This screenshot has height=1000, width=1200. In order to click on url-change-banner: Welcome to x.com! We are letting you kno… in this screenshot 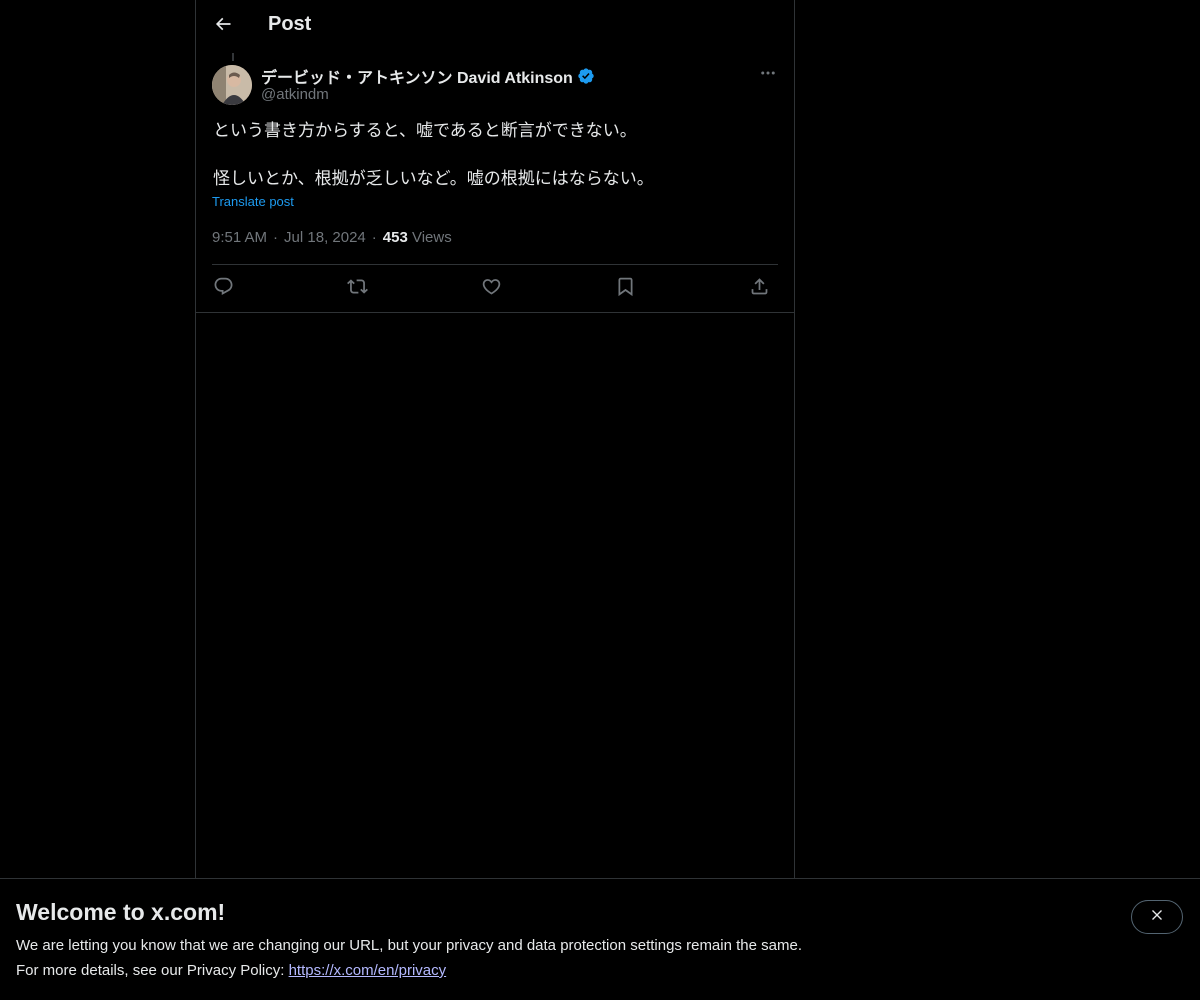, I will do `click(600, 939)`.